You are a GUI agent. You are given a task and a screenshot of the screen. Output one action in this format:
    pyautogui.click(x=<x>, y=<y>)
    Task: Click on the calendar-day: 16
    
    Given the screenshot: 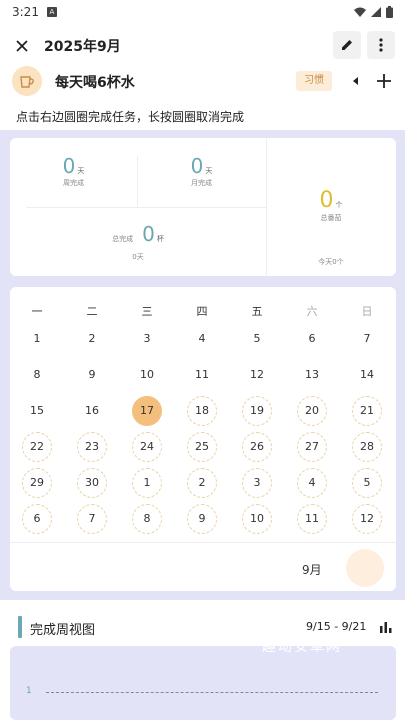 What is the action you would take?
    pyautogui.click(x=92, y=411)
    